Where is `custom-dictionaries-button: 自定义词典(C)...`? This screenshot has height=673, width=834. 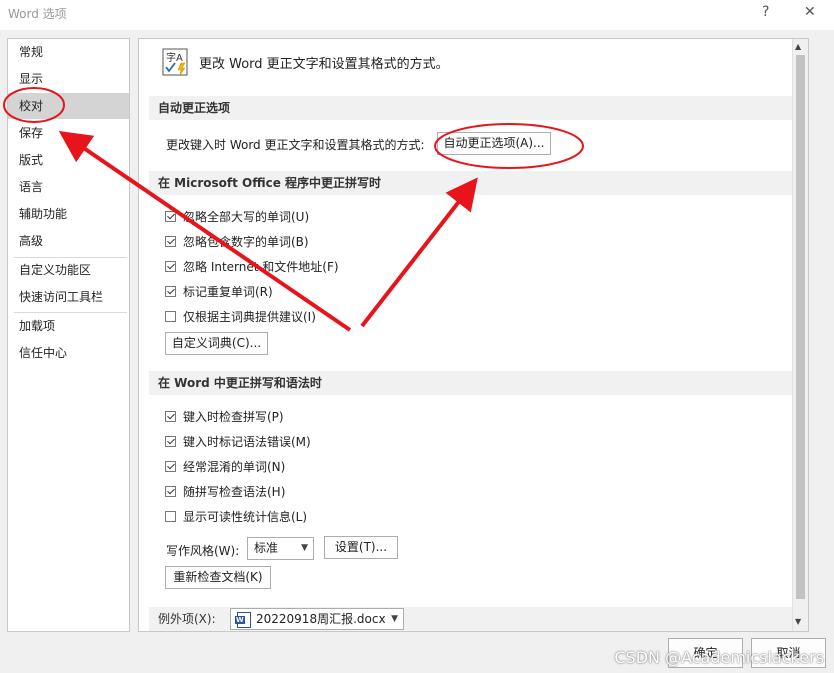
custom-dictionaries-button: 自定义词典(C)... is located at coordinates (216, 343).